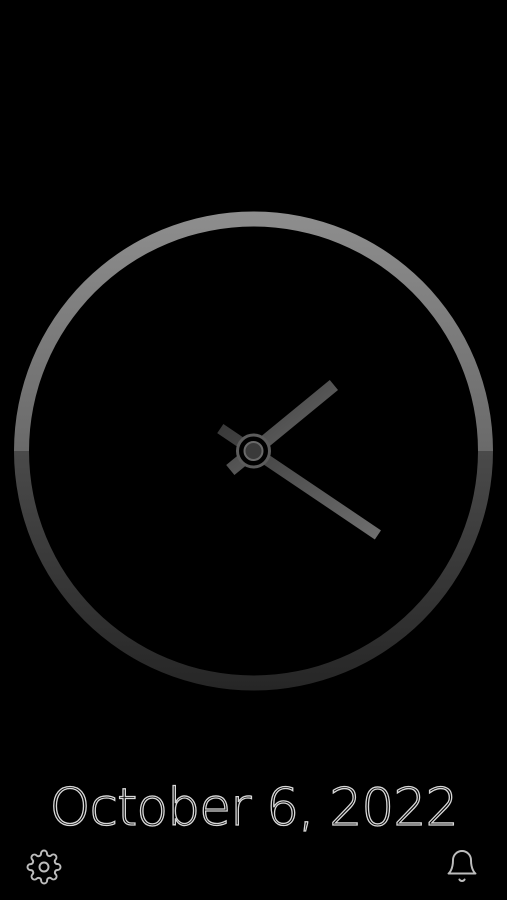  I want to click on settings-button, so click(44, 867).